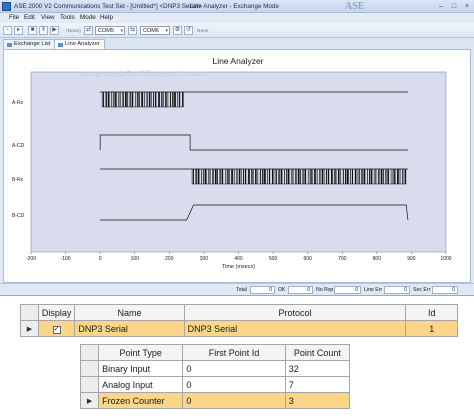  I want to click on open-icon: ▸, so click(18, 30).